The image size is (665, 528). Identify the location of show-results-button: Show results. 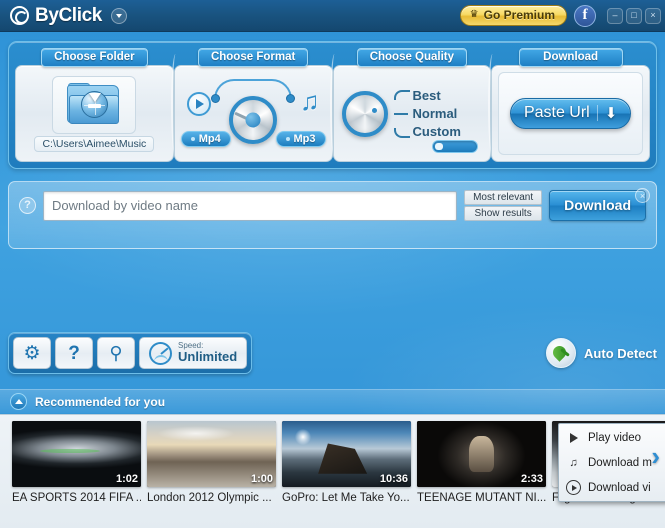
(503, 213).